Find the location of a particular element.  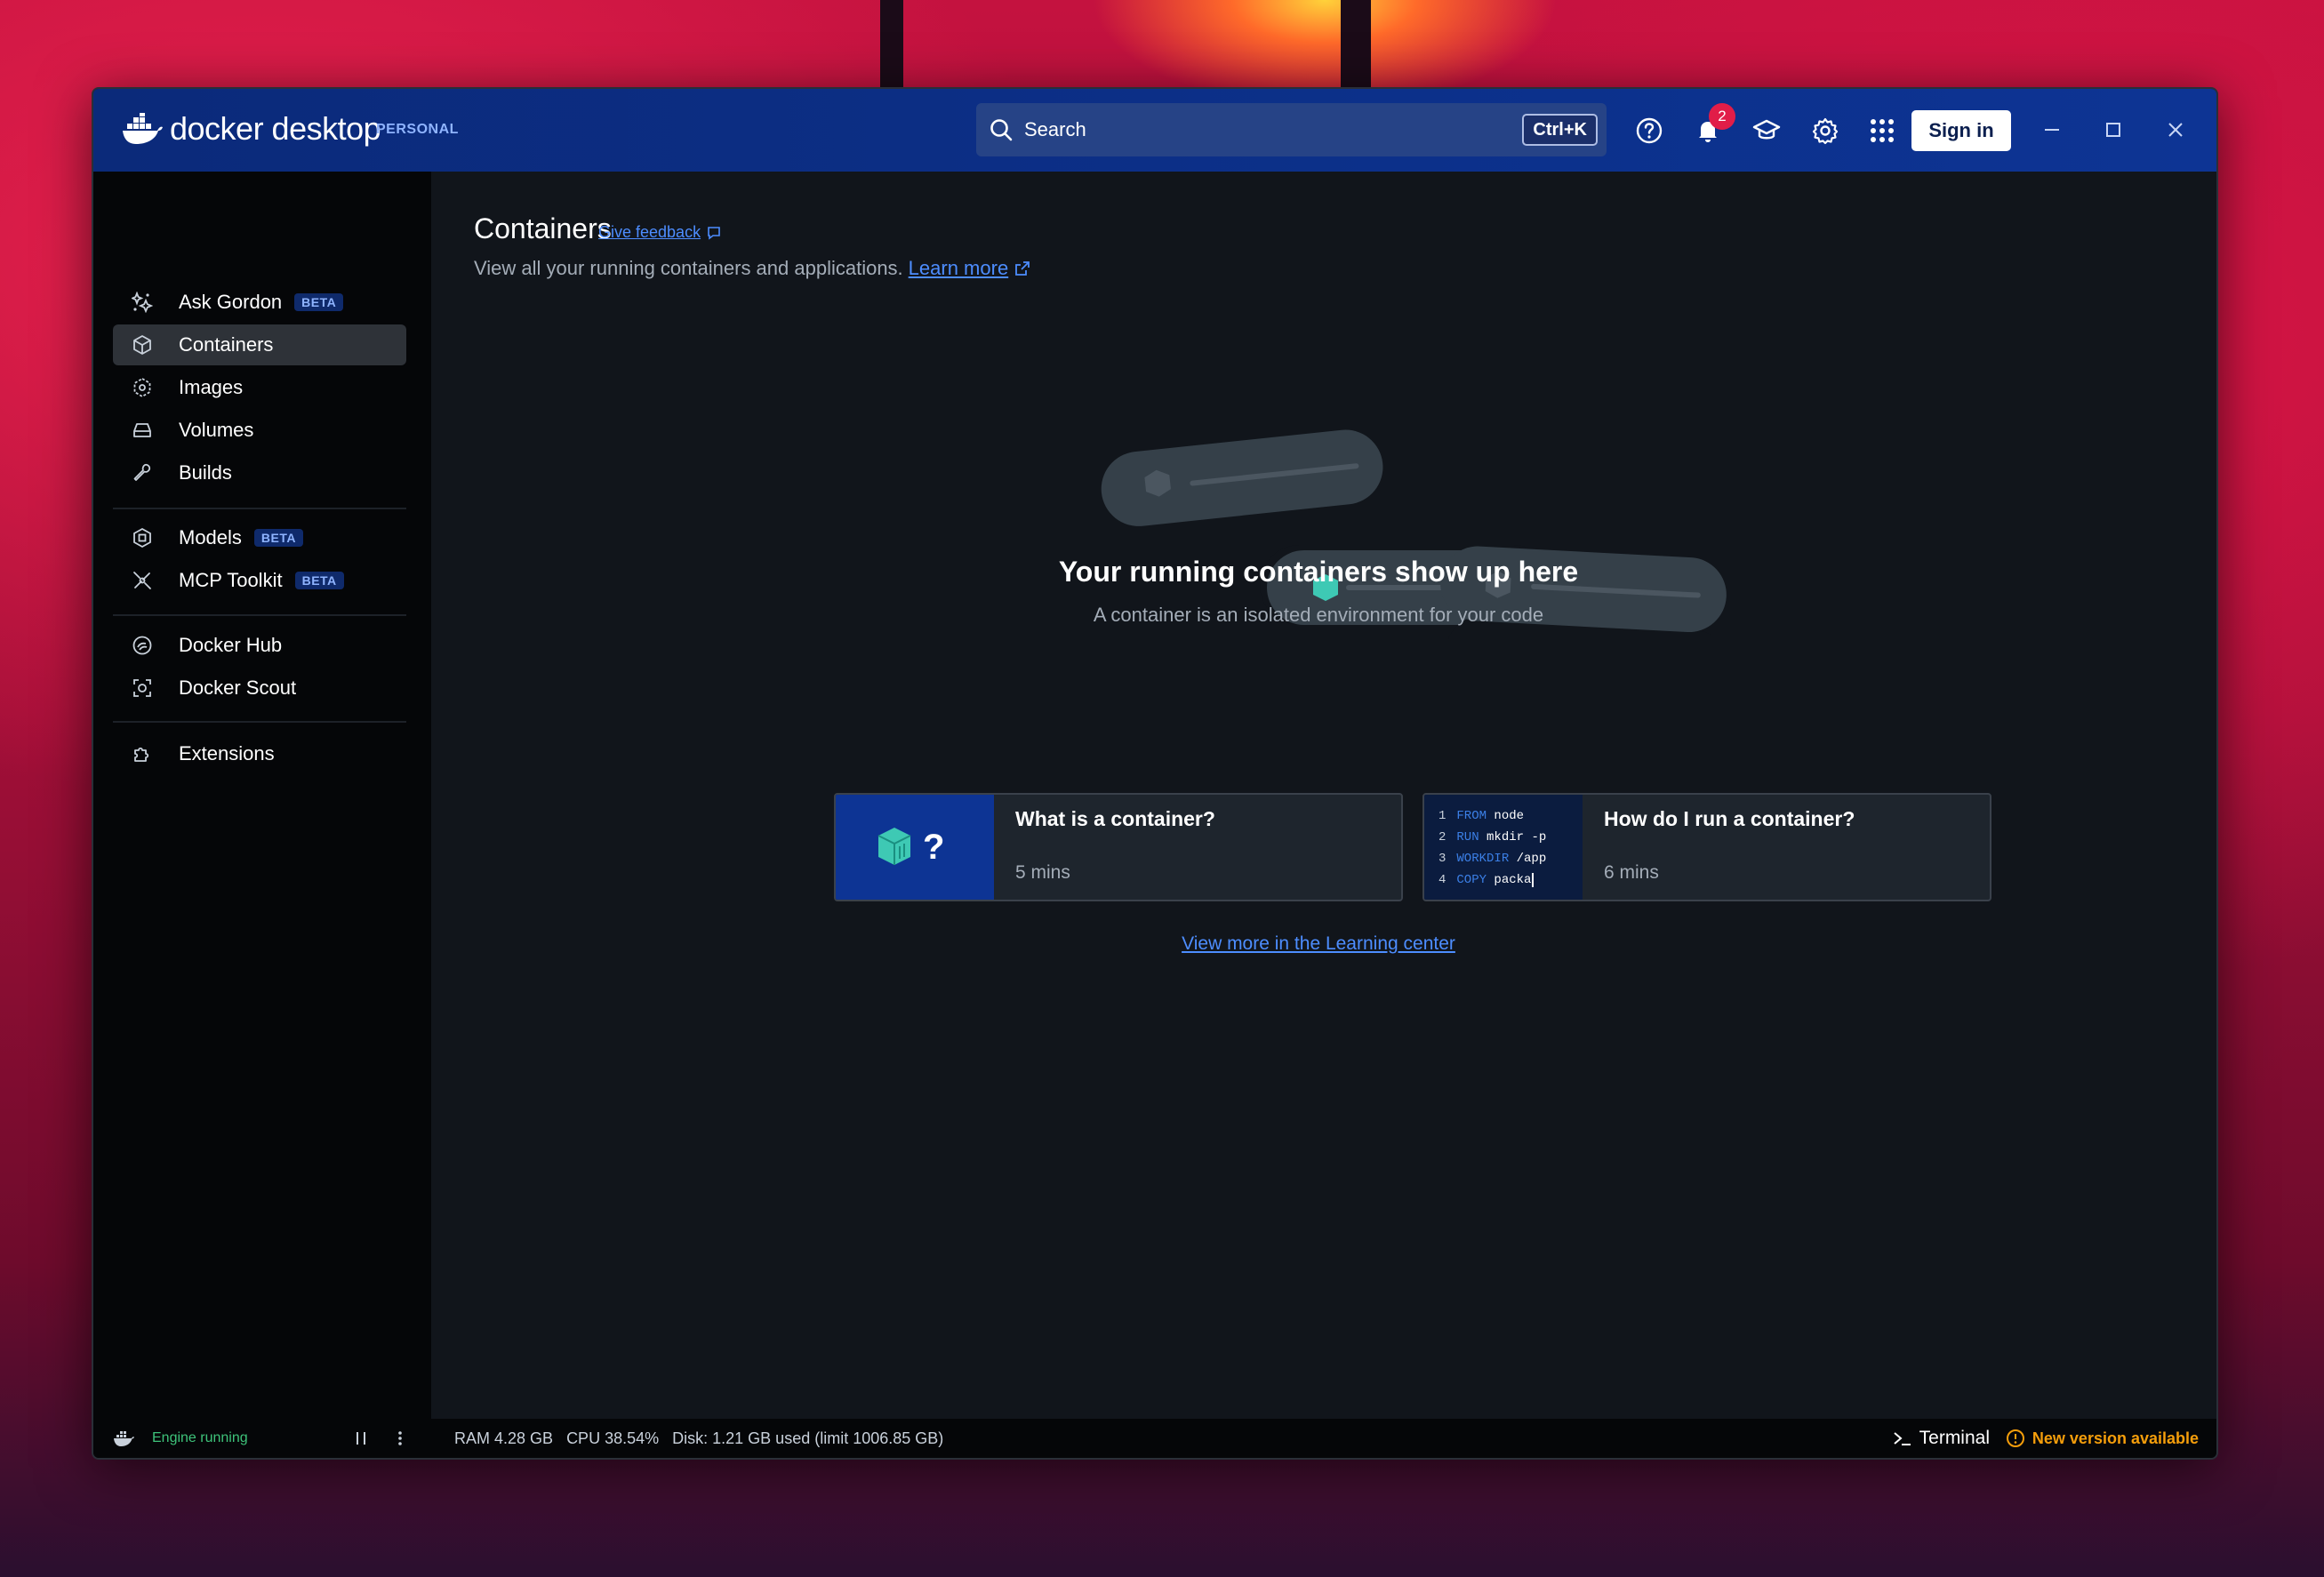

sidebar-item-label: Containers is located at coordinates (226, 344).